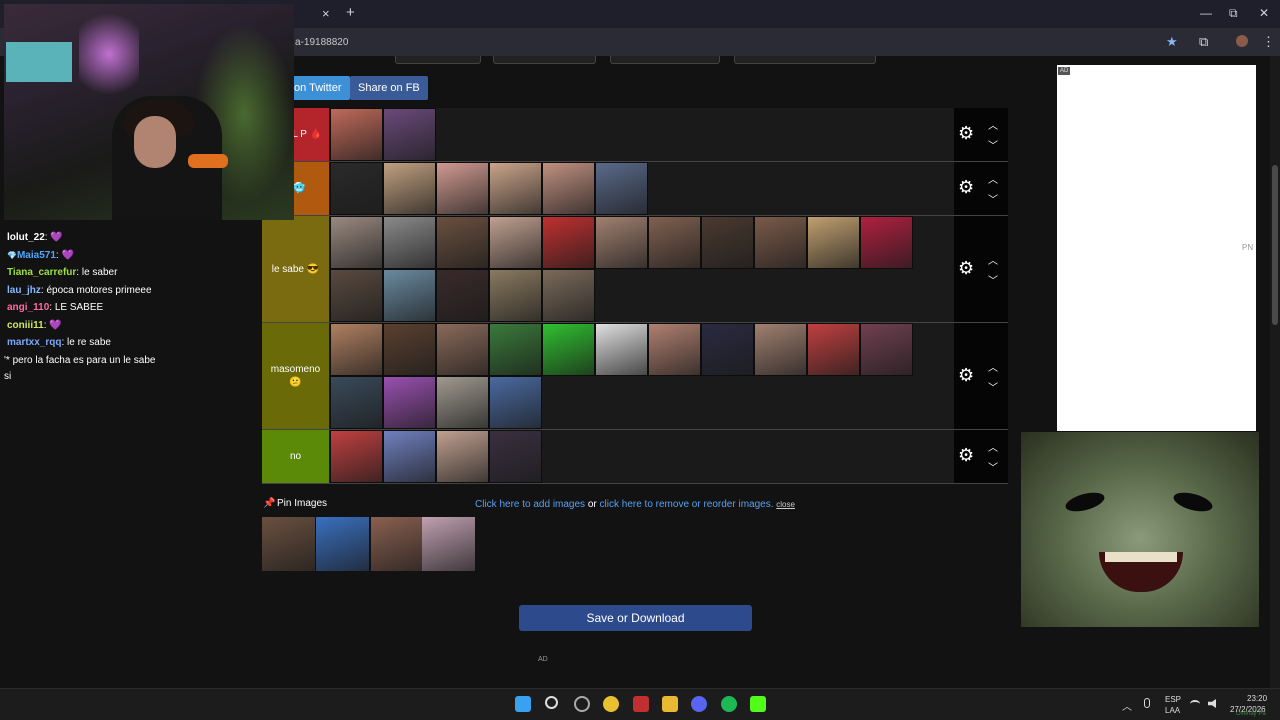  I want to click on minimize-button: —, so click(1206, 13).